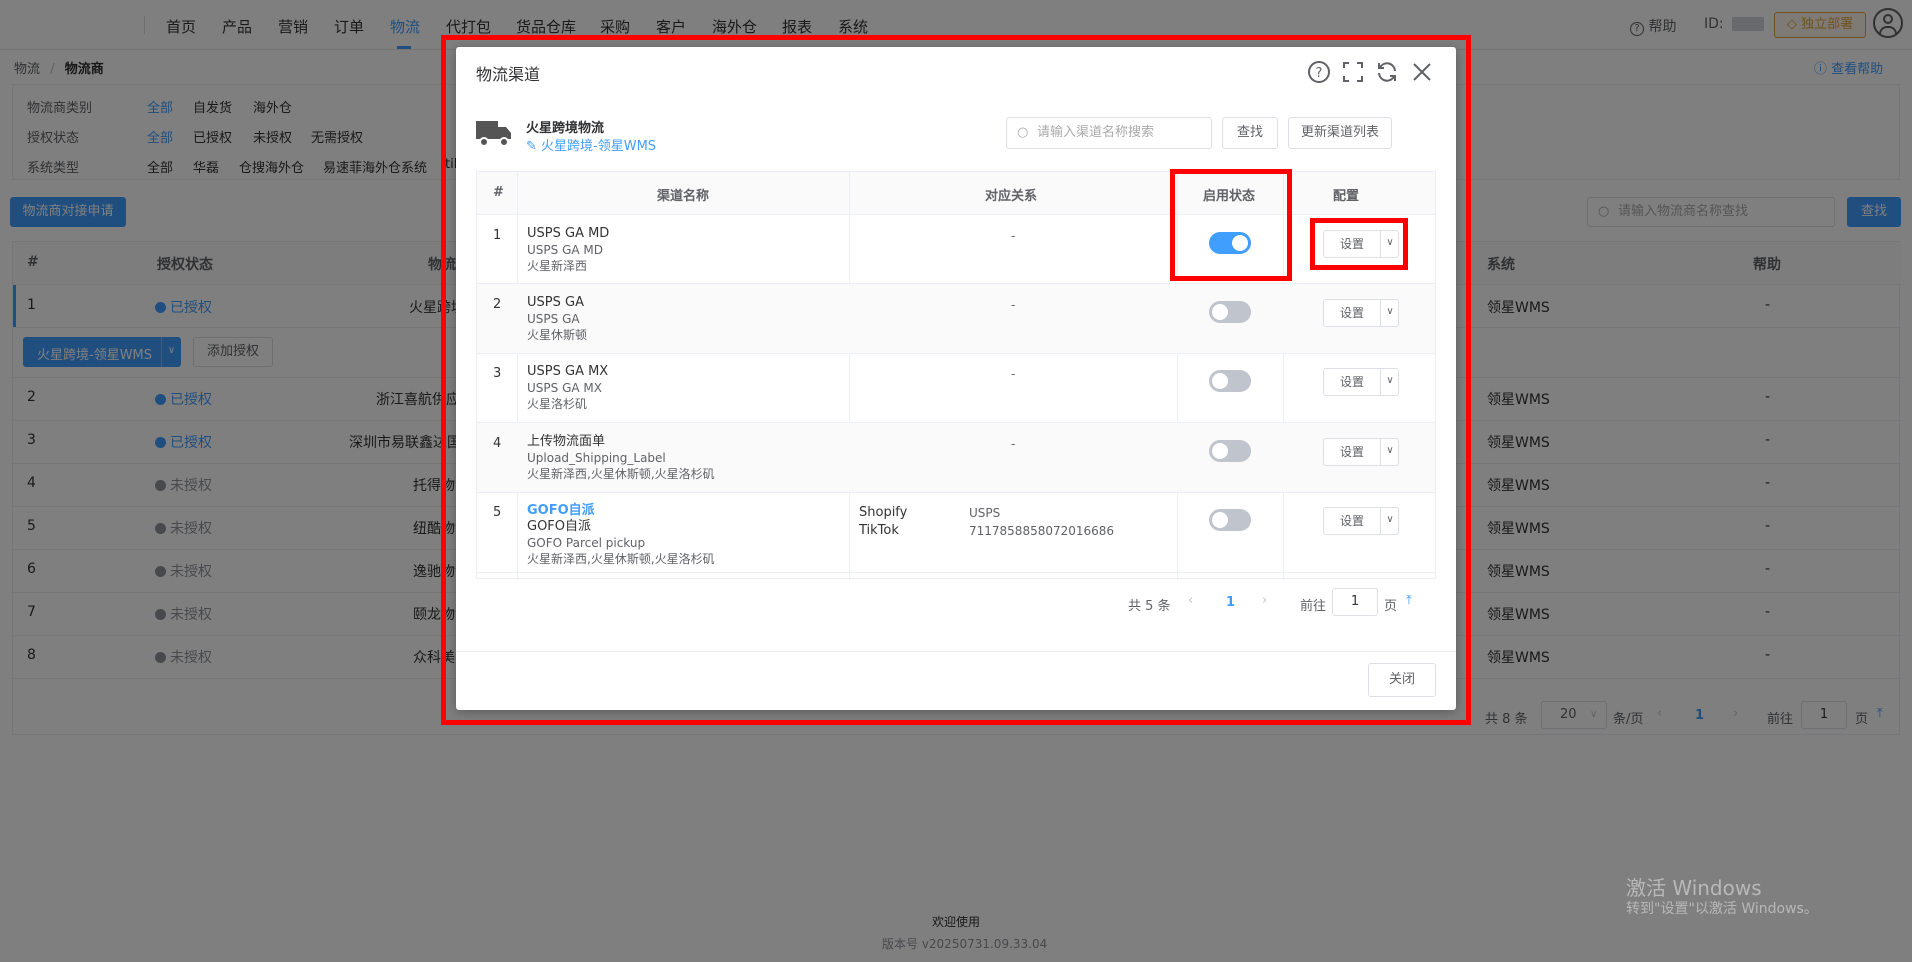 Image resolution: width=1912 pixels, height=962 pixels. I want to click on watermark-sub: 转到"设置"以激活 Windows。, so click(1722, 909).